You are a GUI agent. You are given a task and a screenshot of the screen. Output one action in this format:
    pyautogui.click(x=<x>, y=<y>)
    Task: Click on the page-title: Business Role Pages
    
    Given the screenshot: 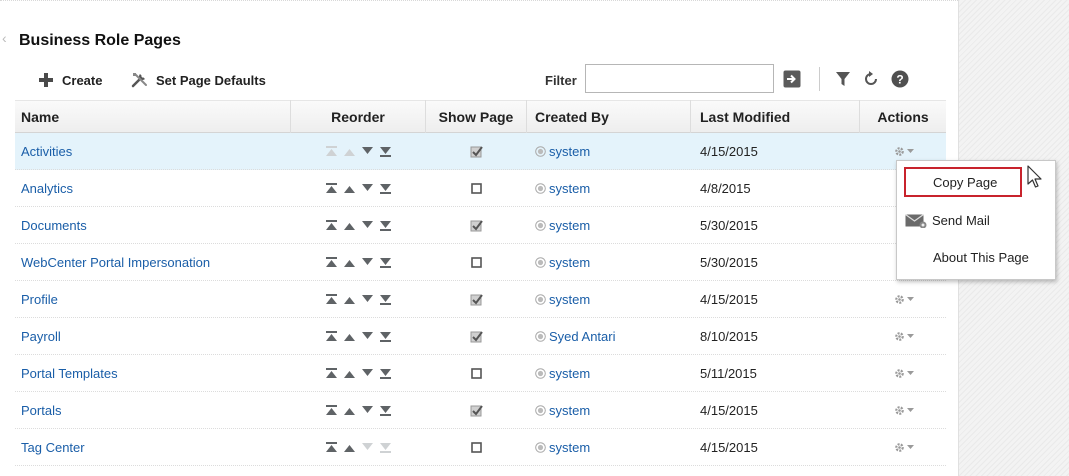 What is the action you would take?
    pyautogui.click(x=100, y=40)
    